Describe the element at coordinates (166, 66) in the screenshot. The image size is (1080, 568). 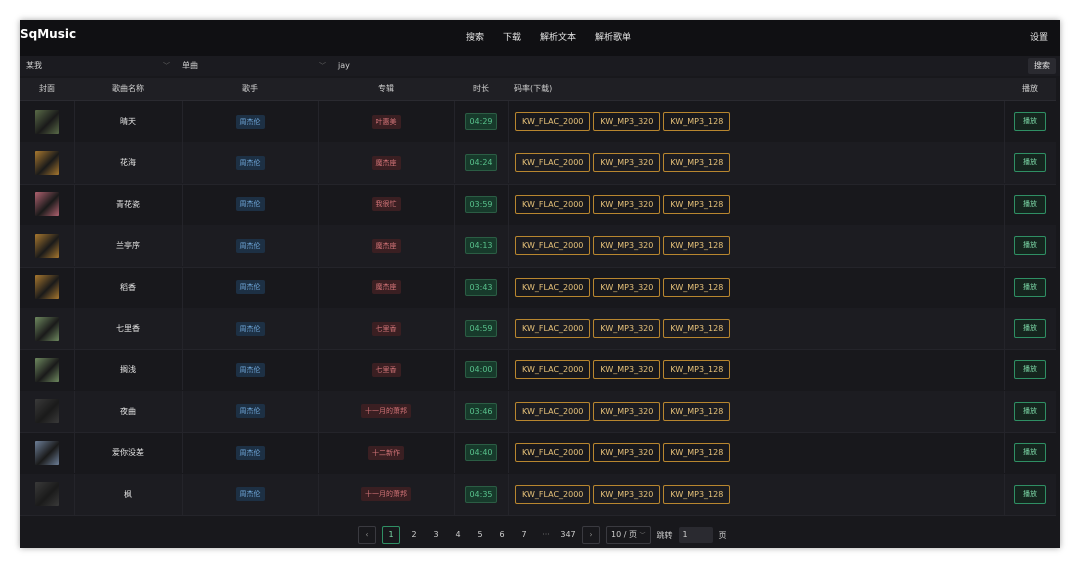
I see `chevron-down-icon: ﹀` at that location.